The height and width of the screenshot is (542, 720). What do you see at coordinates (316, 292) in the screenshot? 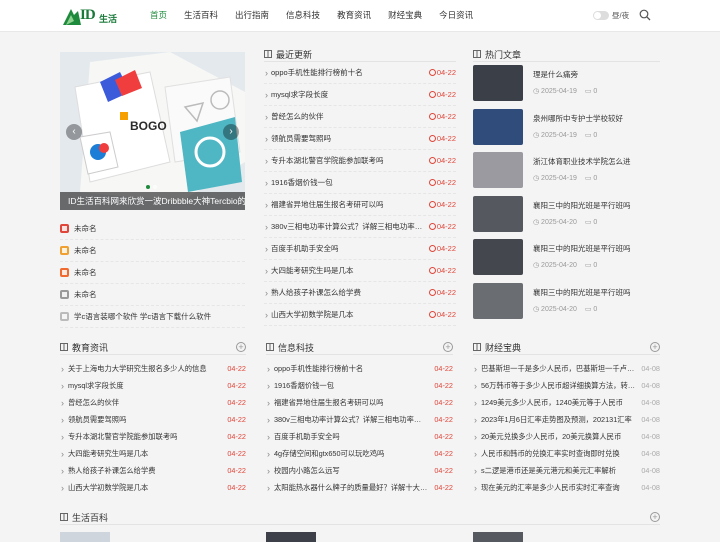
I see `item-title: 熟人给孩子补课怎么给学费` at bounding box center [316, 292].